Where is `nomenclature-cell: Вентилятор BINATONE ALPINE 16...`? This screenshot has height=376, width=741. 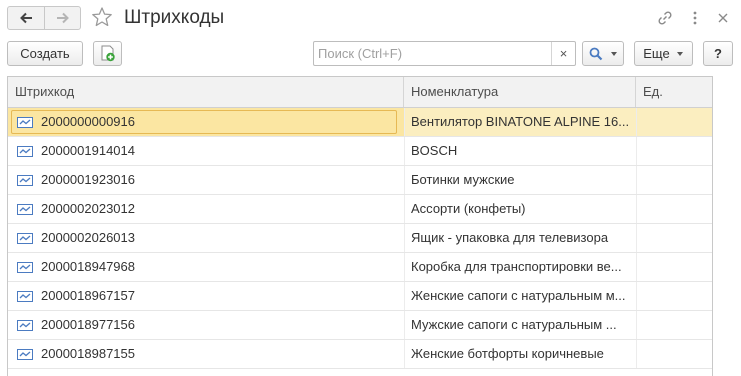 nomenclature-cell: Вентилятор BINATONE ALPINE 16... is located at coordinates (520, 122).